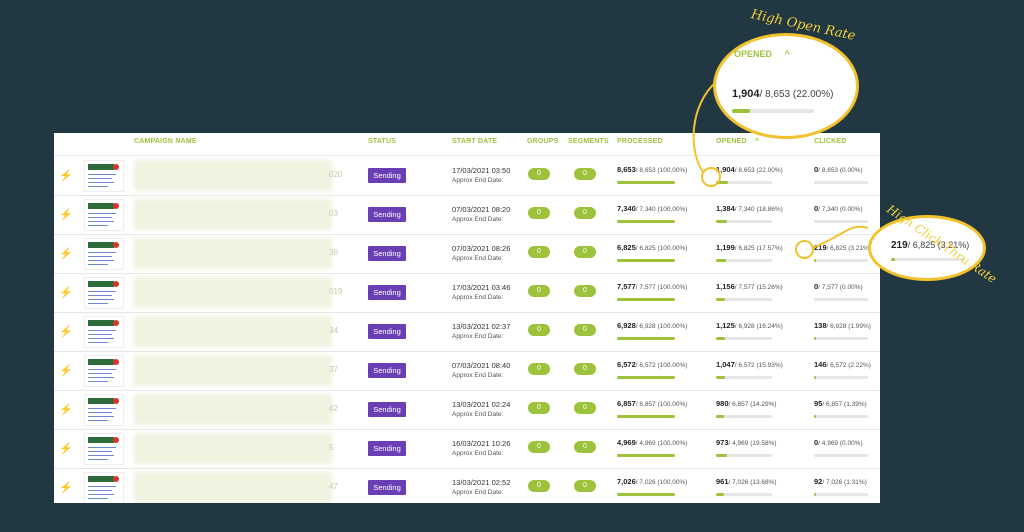  What do you see at coordinates (543, 141) in the screenshot?
I see `col-groups: GROUPS` at bounding box center [543, 141].